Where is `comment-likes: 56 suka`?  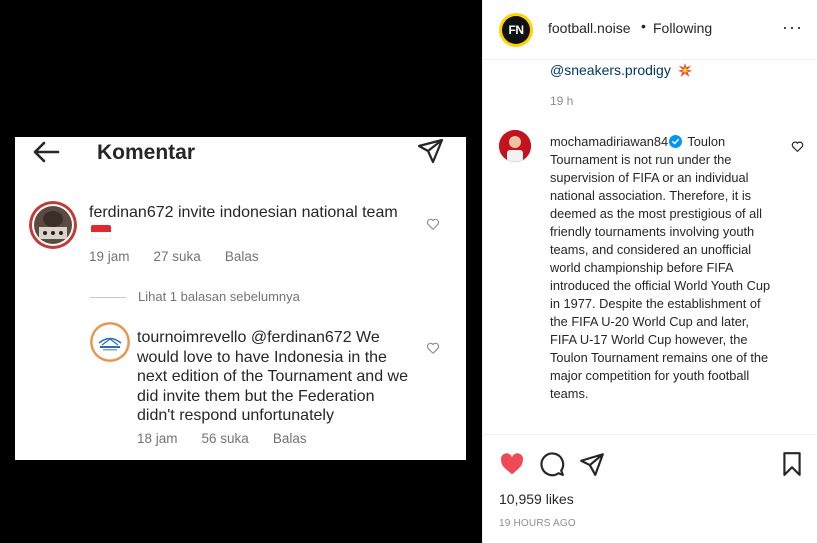 comment-likes: 56 suka is located at coordinates (225, 438).